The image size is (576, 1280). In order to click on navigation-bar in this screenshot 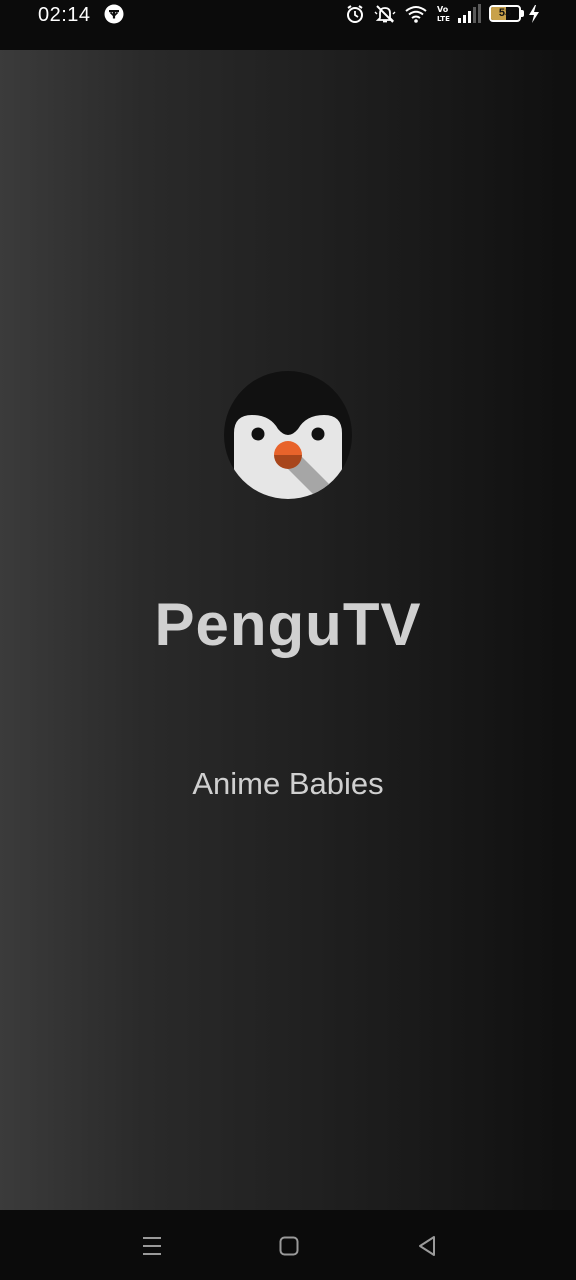, I will do `click(288, 1245)`.